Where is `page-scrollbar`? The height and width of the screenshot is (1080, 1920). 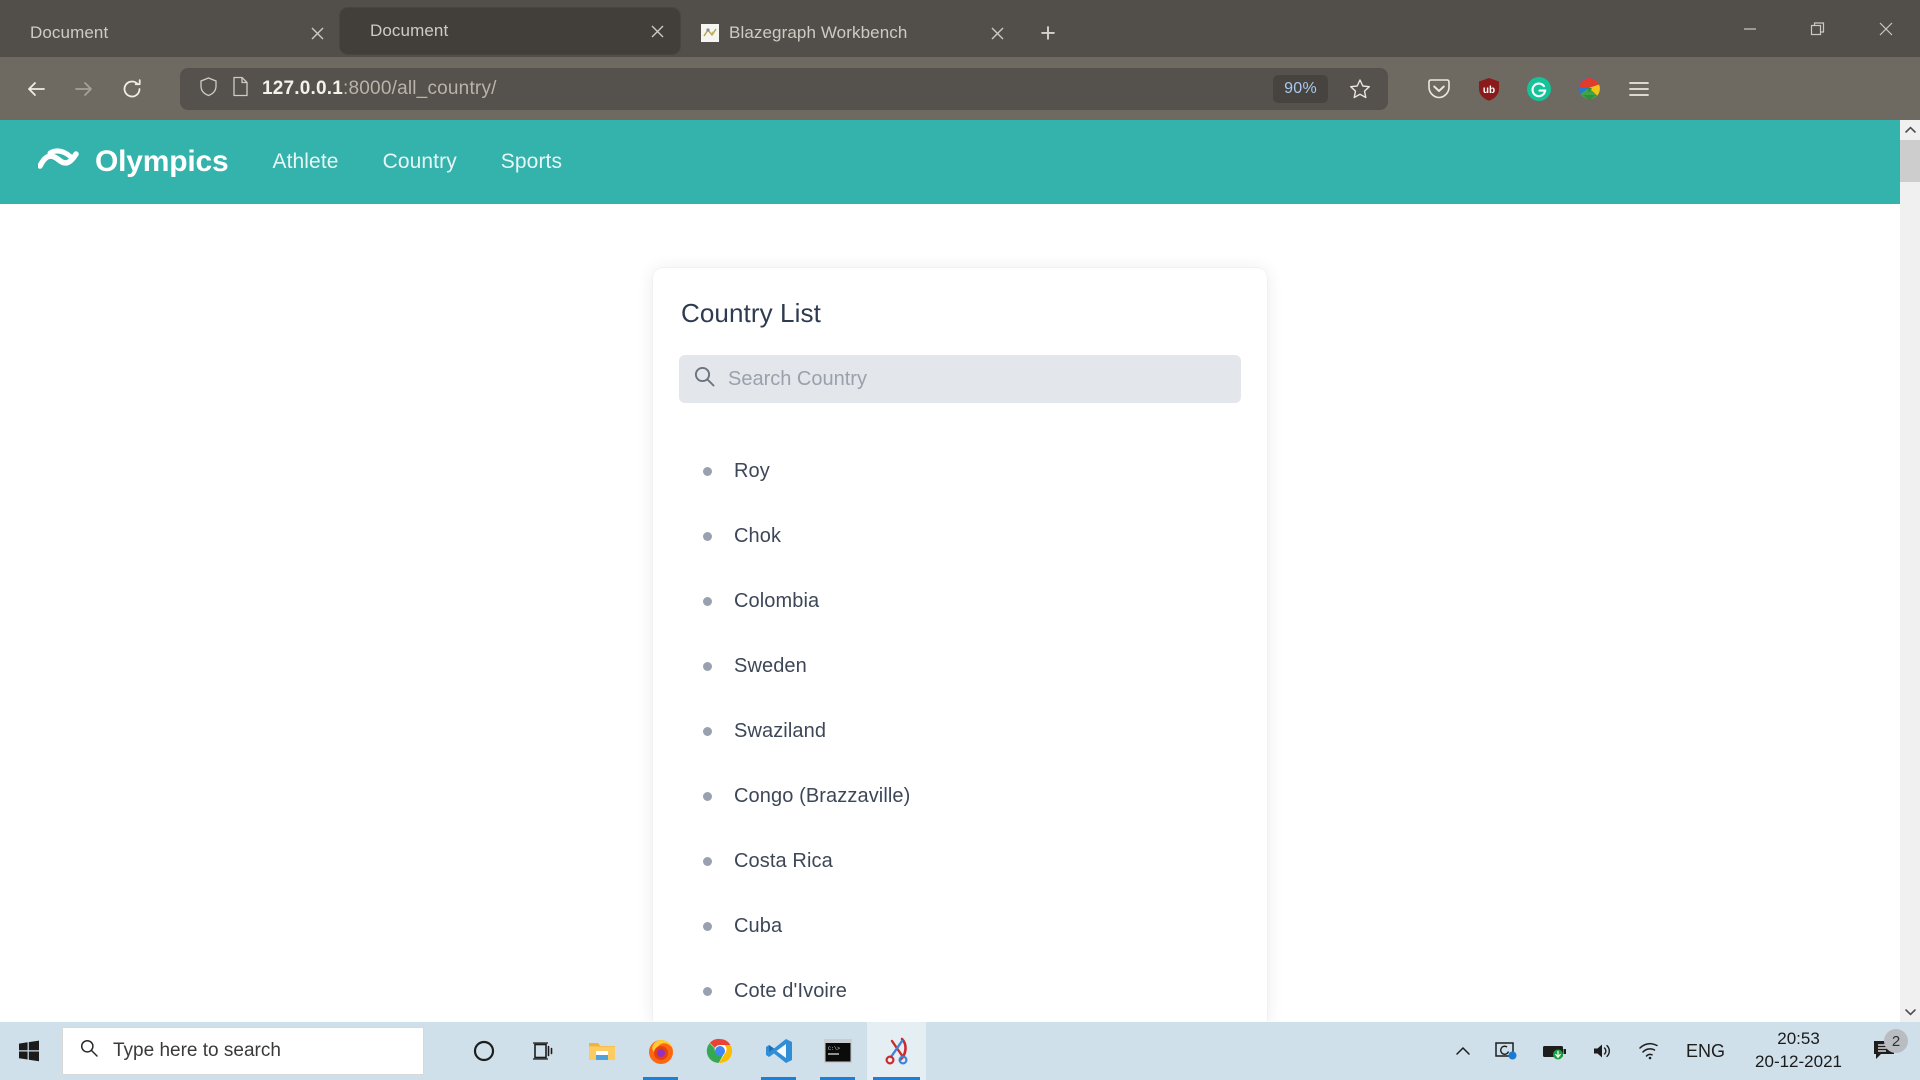
page-scrollbar is located at coordinates (1910, 571).